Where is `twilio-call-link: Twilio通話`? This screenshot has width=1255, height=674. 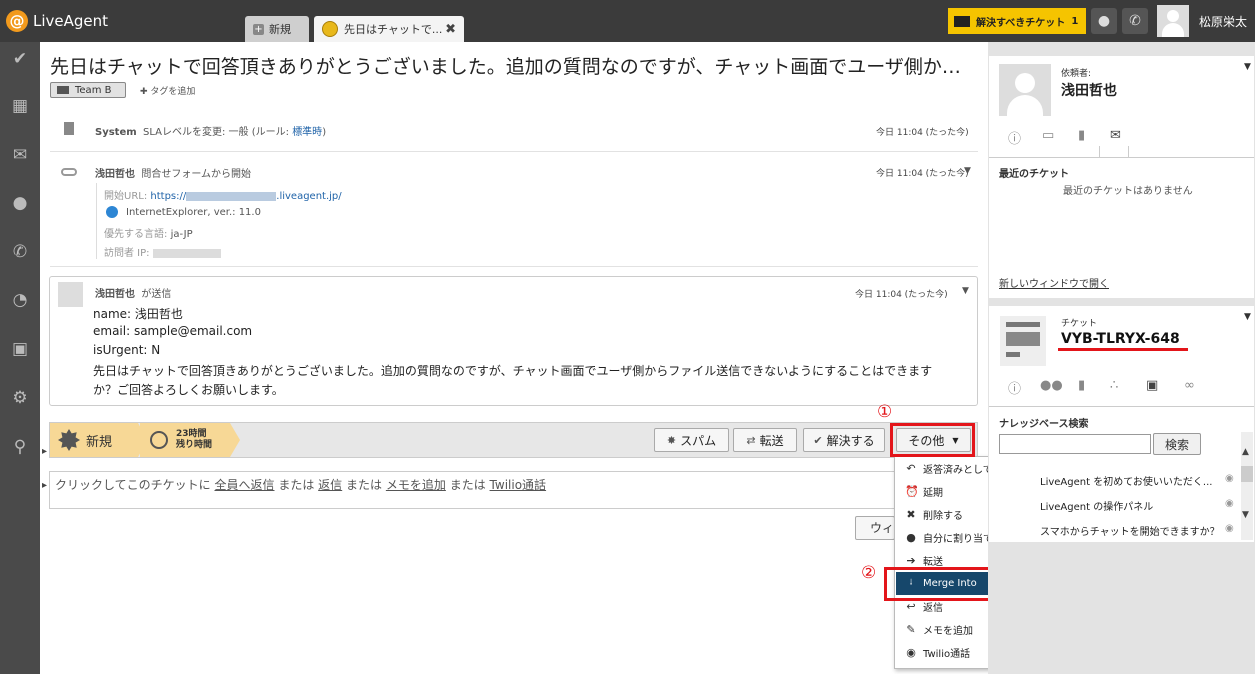
twilio-call-link: Twilio通話 is located at coordinates (518, 485).